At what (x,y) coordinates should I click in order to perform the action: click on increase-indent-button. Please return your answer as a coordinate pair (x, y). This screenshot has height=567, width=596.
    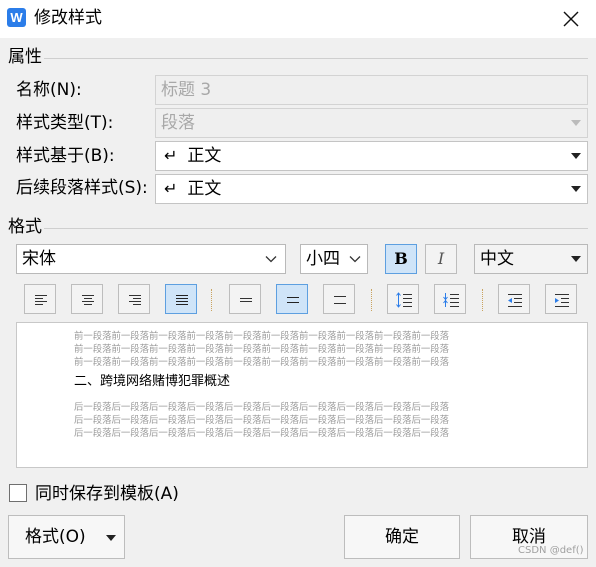
    Looking at the image, I should click on (561, 299).